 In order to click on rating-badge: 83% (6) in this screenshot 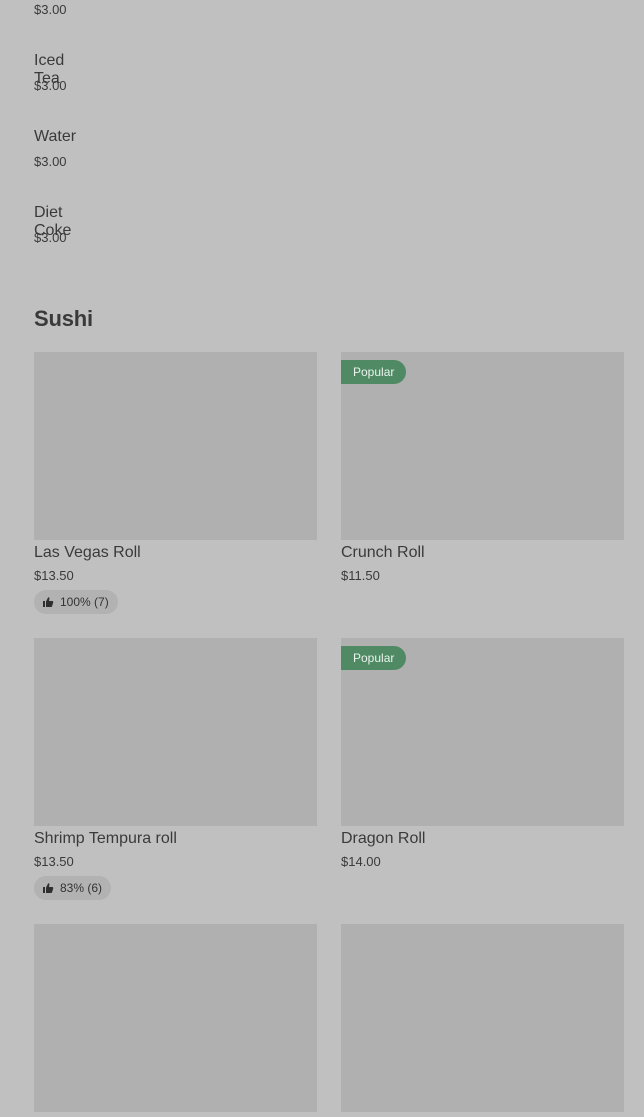, I will do `click(73, 888)`.